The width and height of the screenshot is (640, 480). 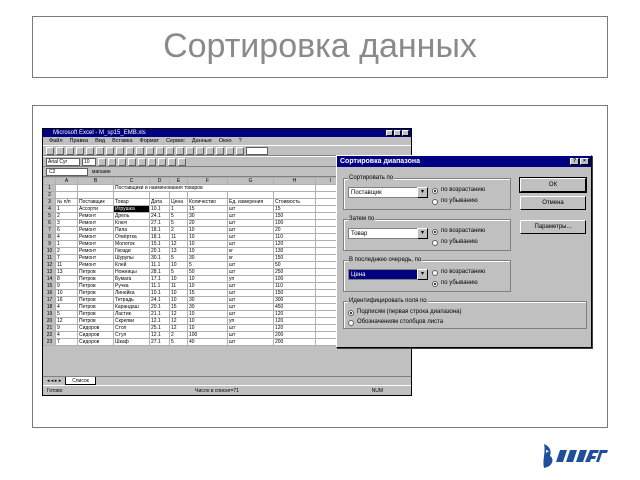 What do you see at coordinates (49, 195) in the screenshot?
I see `row-header: 2` at bounding box center [49, 195].